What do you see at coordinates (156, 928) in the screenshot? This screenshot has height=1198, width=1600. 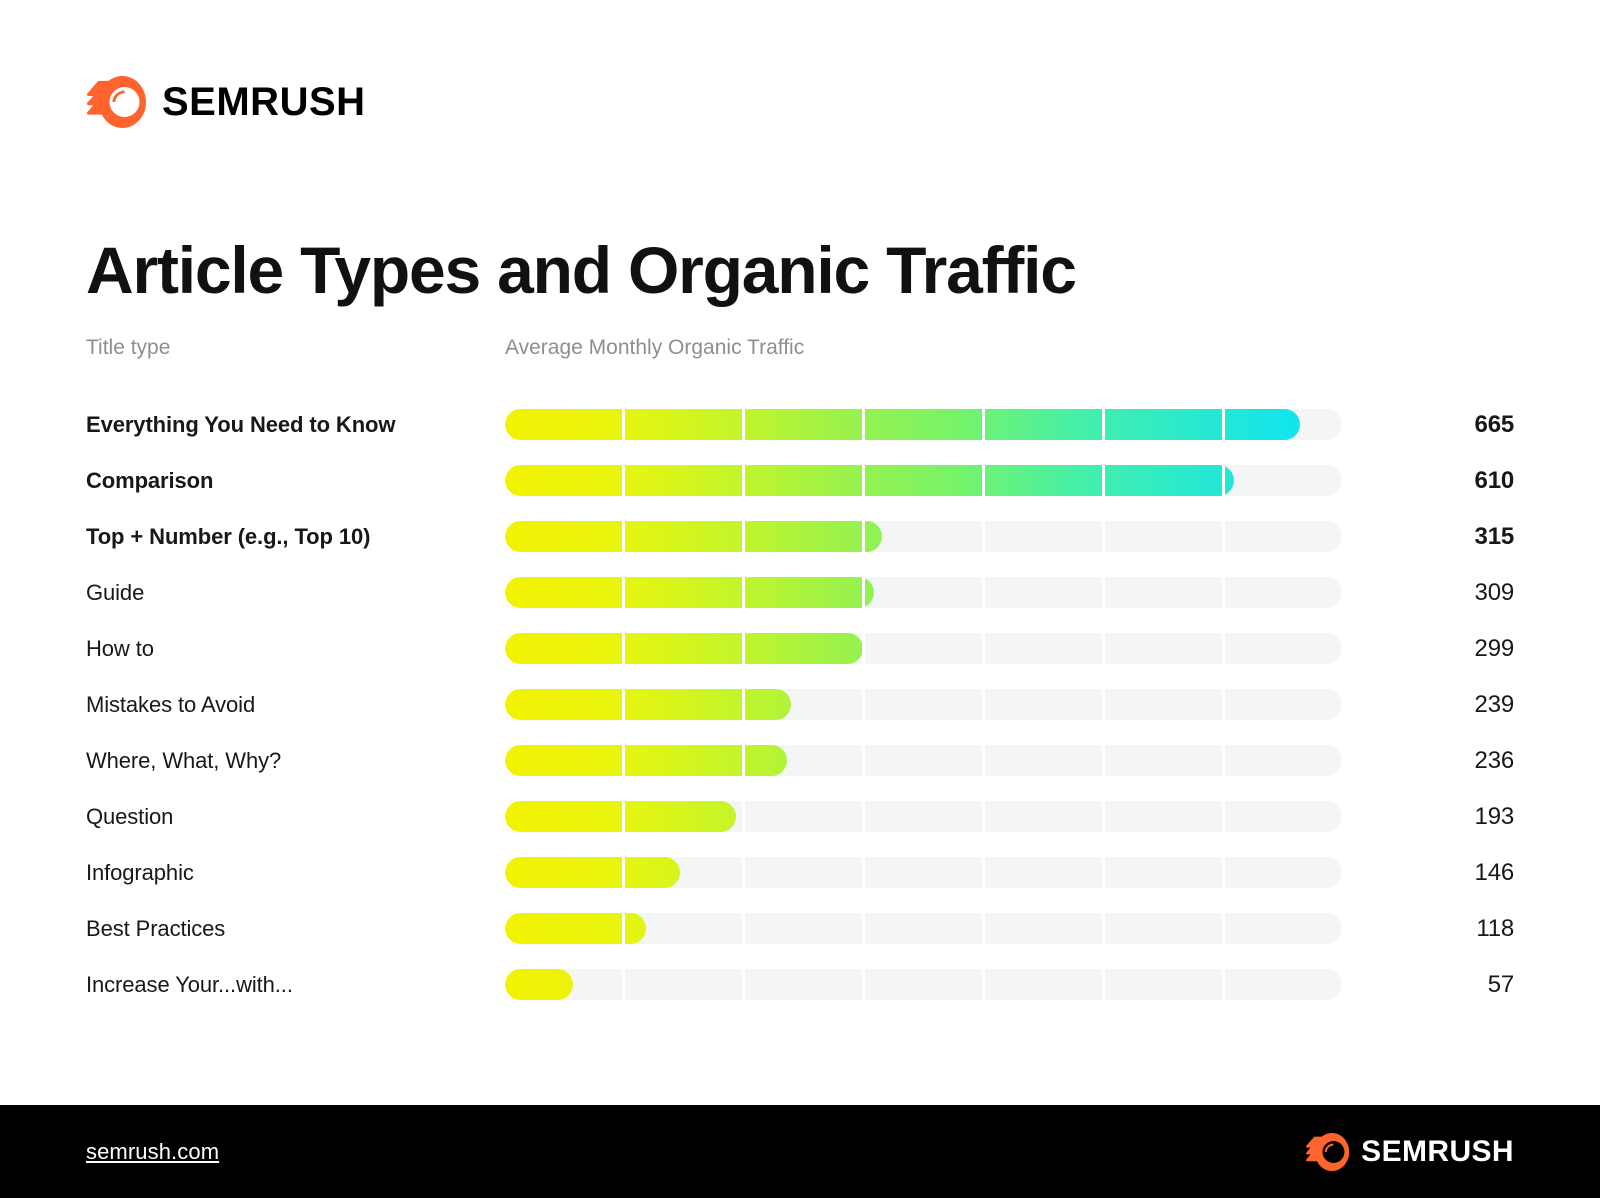 I see `row-label: Best Practices` at bounding box center [156, 928].